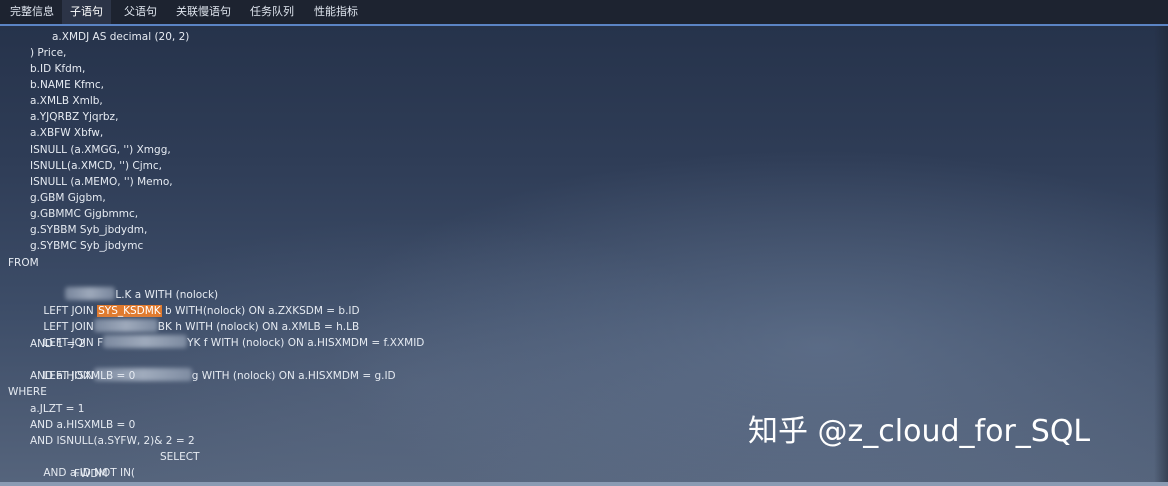  What do you see at coordinates (32, 12) in the screenshot?
I see `tab-full-info: 完整信息` at bounding box center [32, 12].